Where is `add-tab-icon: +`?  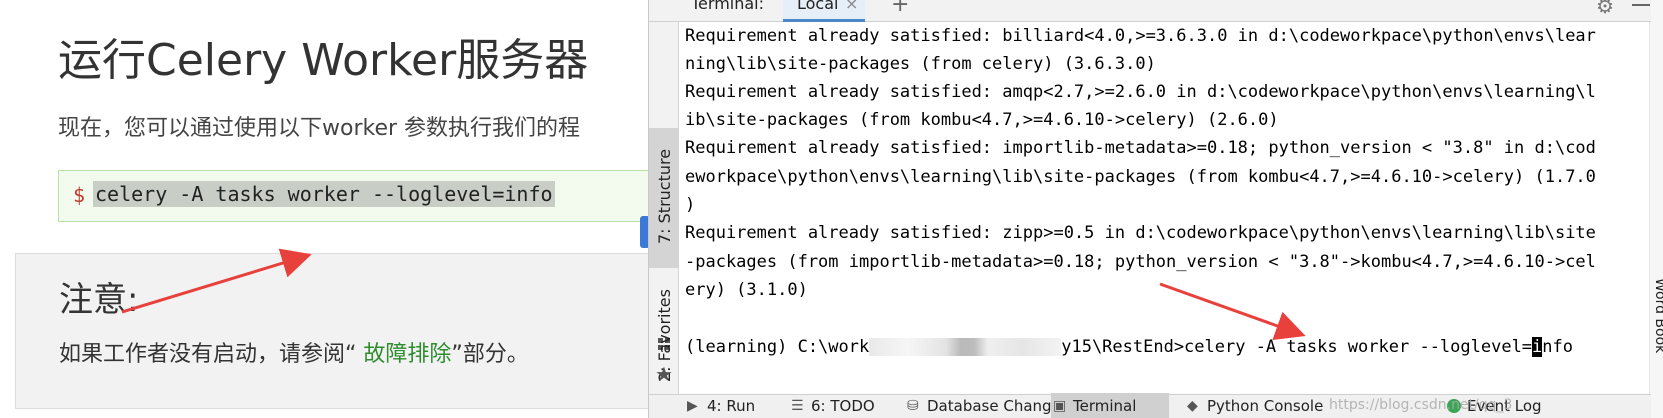 add-tab-icon: + is located at coordinates (900, 8).